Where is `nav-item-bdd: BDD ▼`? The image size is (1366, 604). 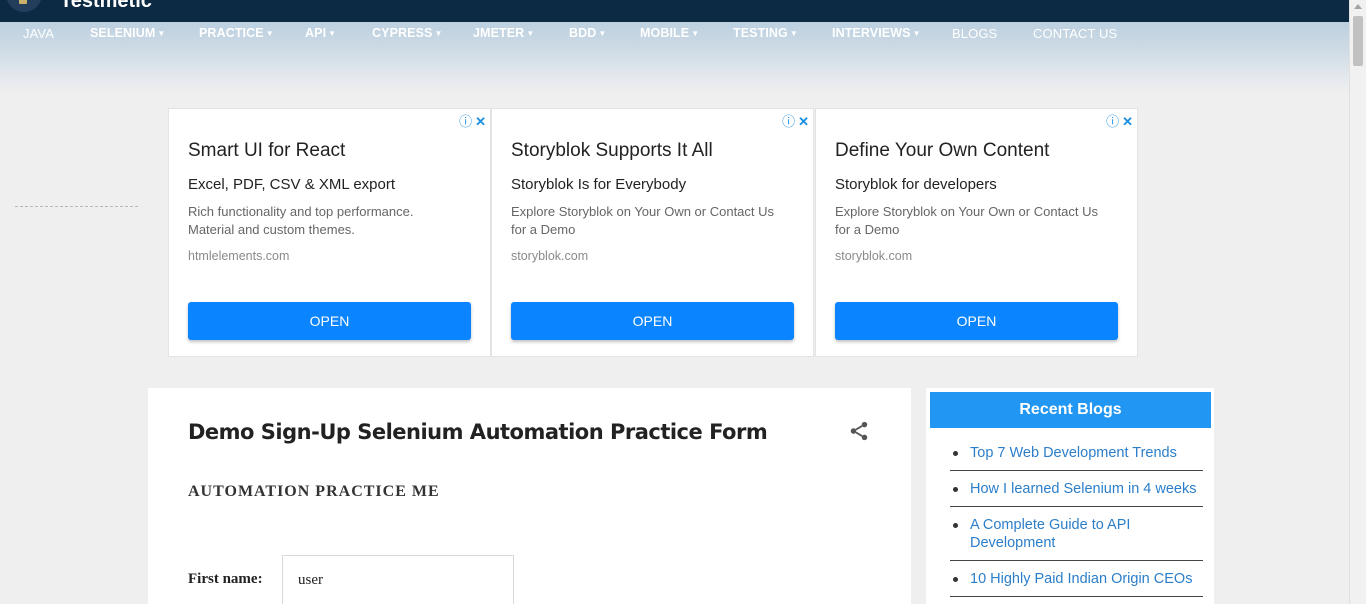
nav-item-bdd: BDD ▼ is located at coordinates (587, 33).